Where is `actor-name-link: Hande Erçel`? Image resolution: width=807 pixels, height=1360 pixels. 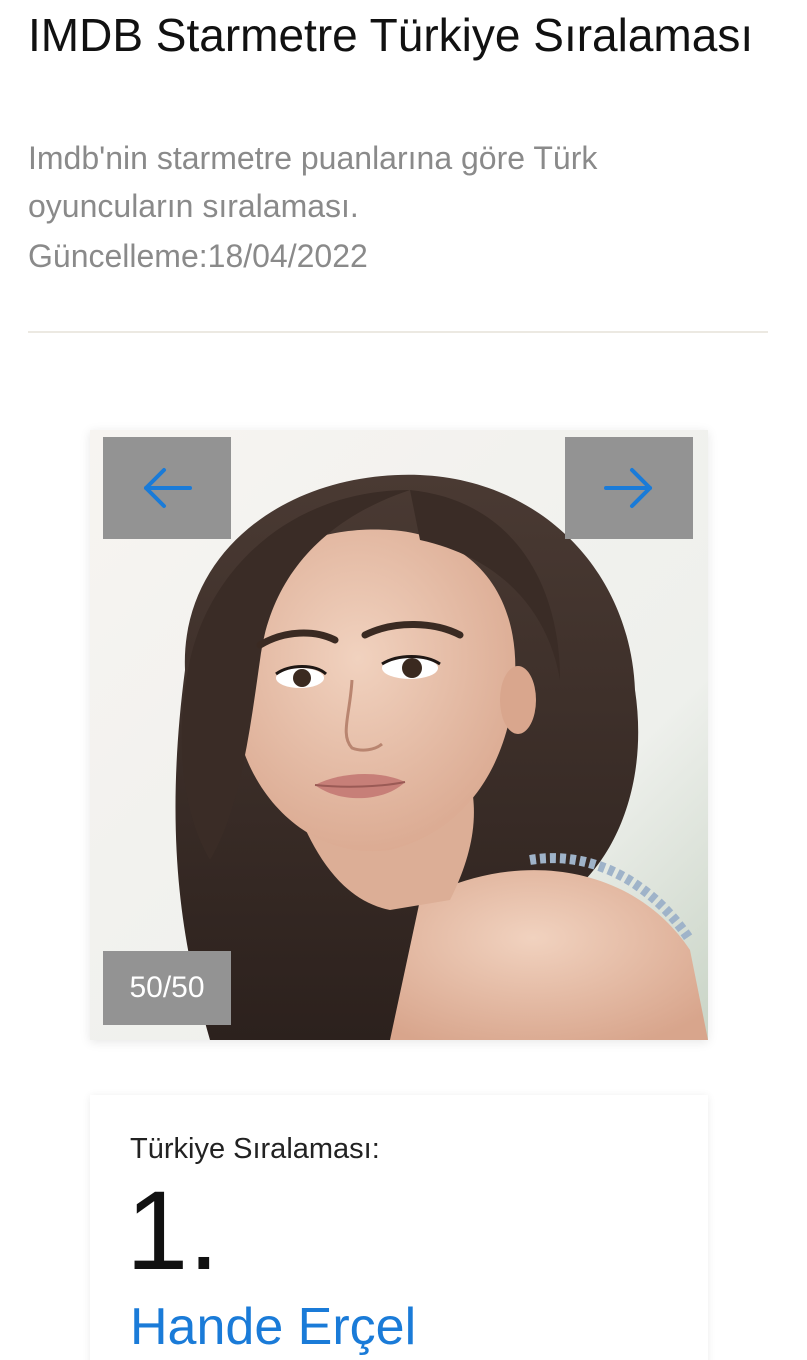 actor-name-link: Hande Erçel is located at coordinates (273, 1327).